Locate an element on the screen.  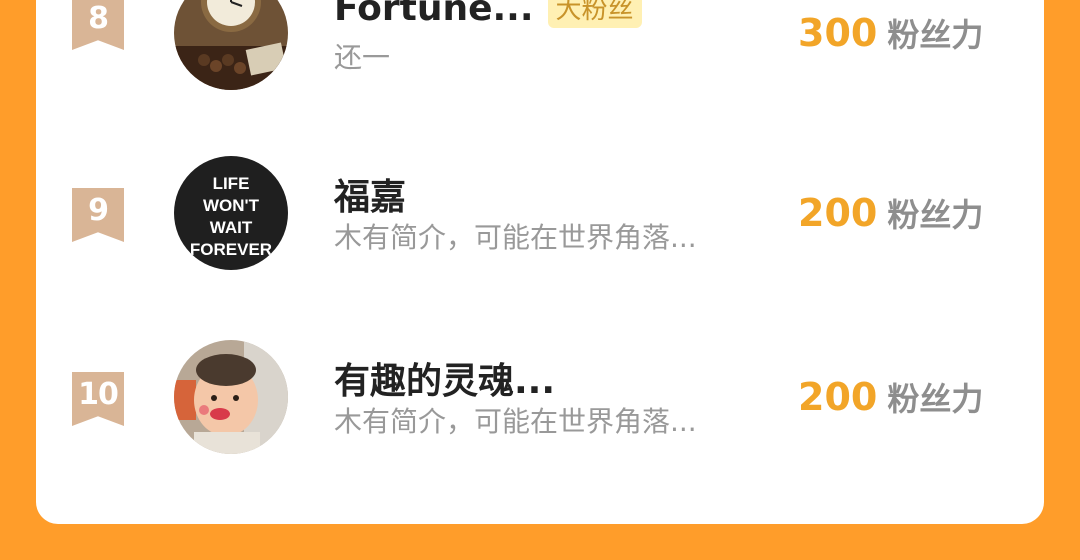
user-description: 还一 is located at coordinates (362, 57).